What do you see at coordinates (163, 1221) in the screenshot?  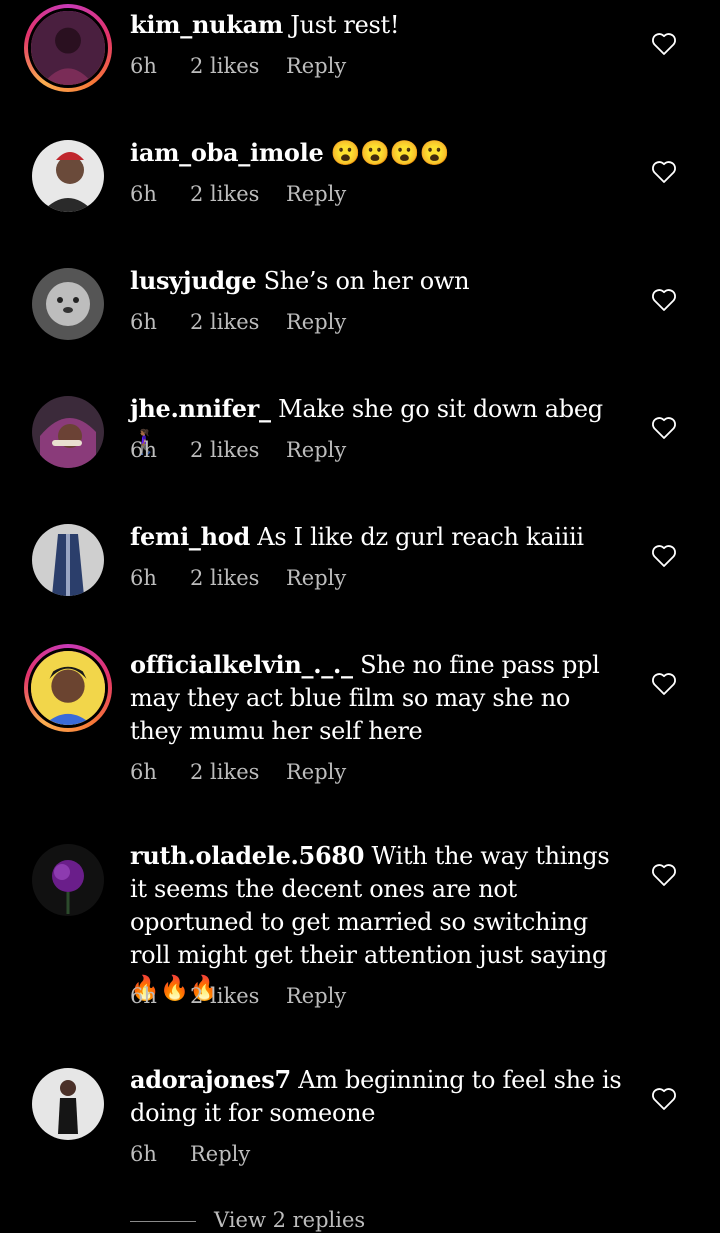 I see `divider` at bounding box center [163, 1221].